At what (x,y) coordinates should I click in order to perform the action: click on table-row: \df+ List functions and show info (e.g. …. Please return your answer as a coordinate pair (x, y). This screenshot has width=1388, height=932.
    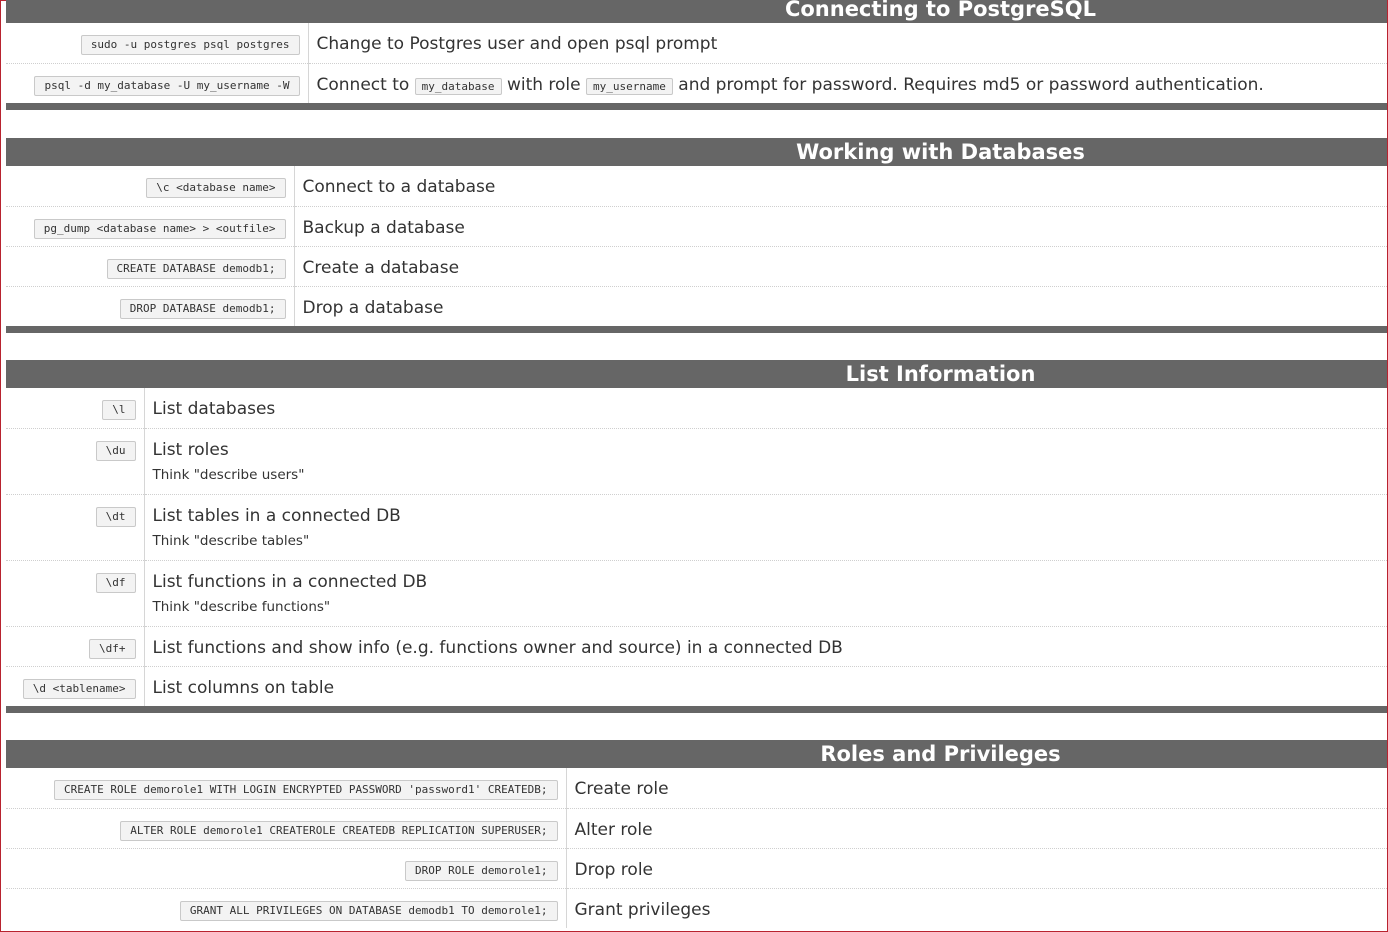
    Looking at the image, I should click on (696, 645).